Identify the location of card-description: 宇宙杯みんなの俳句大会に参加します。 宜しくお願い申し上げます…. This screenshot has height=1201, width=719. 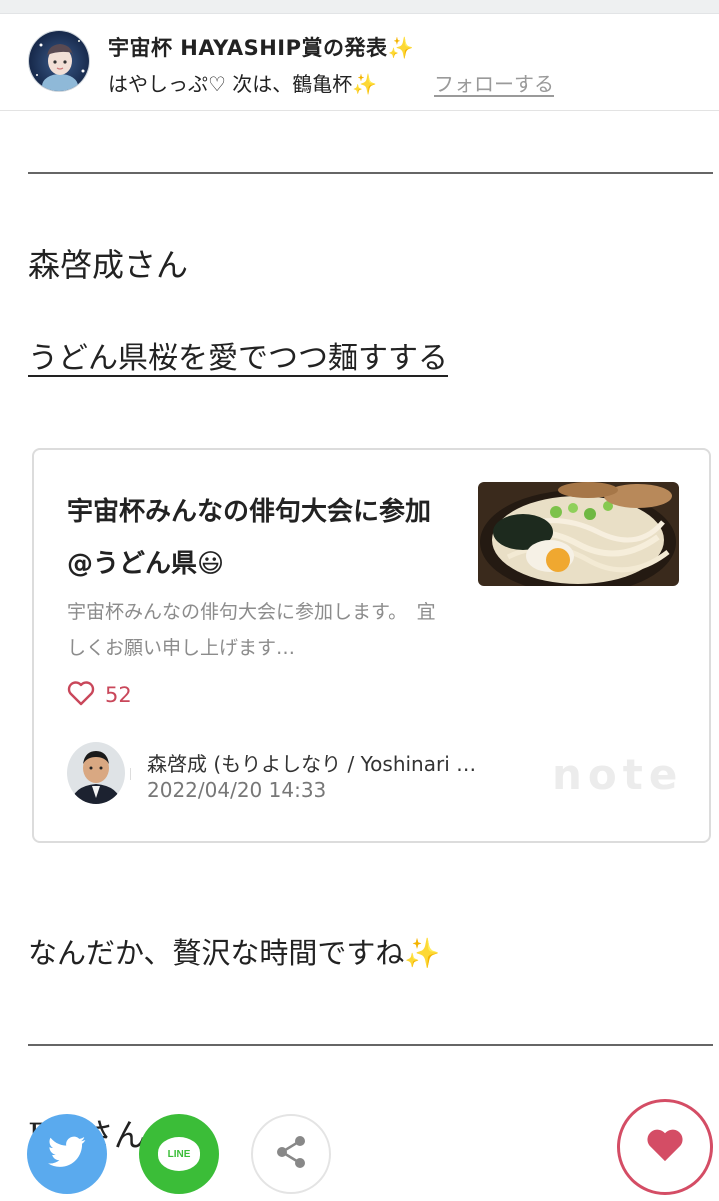
(251, 630).